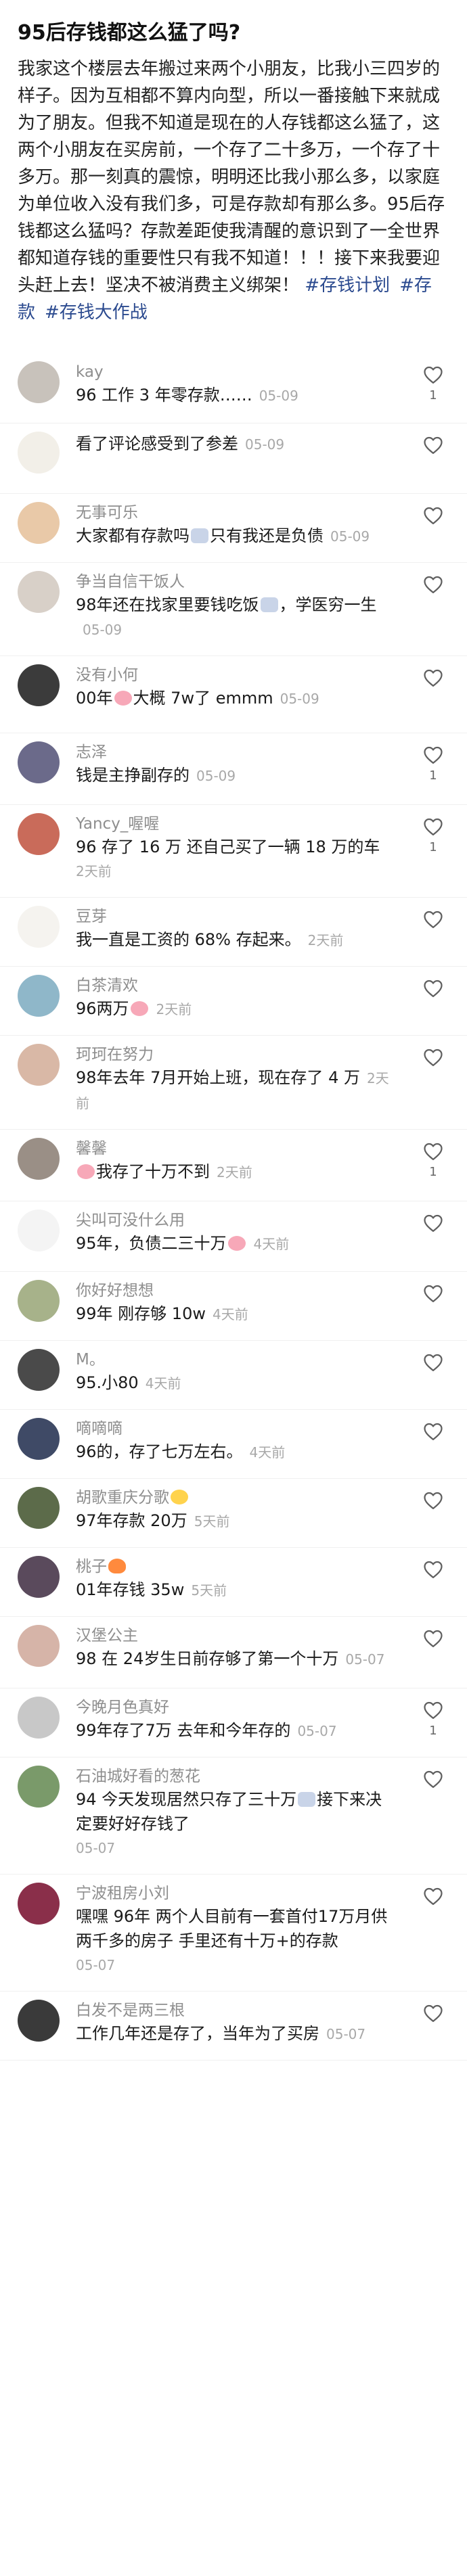  What do you see at coordinates (90, 372) in the screenshot?
I see `comment-author-label: kay` at bounding box center [90, 372].